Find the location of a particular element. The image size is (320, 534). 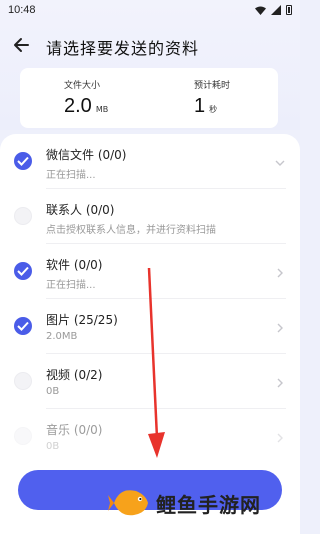

status-time: 10:48 is located at coordinates (22, 10).